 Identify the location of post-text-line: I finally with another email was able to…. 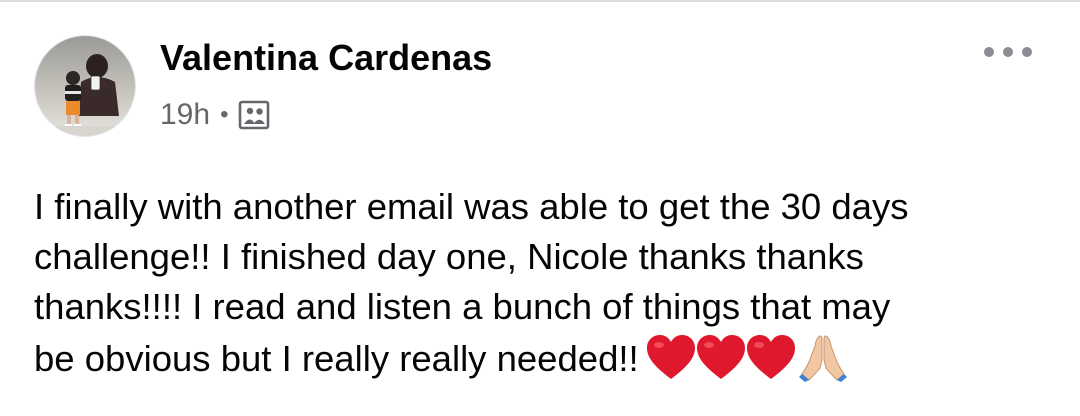
(471, 206).